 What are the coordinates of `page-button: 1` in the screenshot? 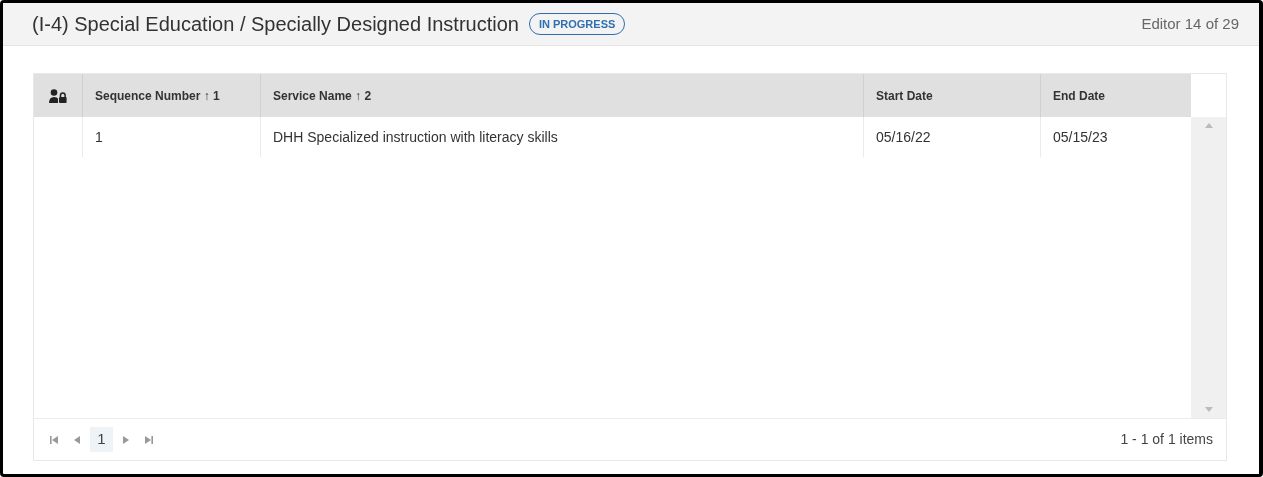 It's located at (101, 439).